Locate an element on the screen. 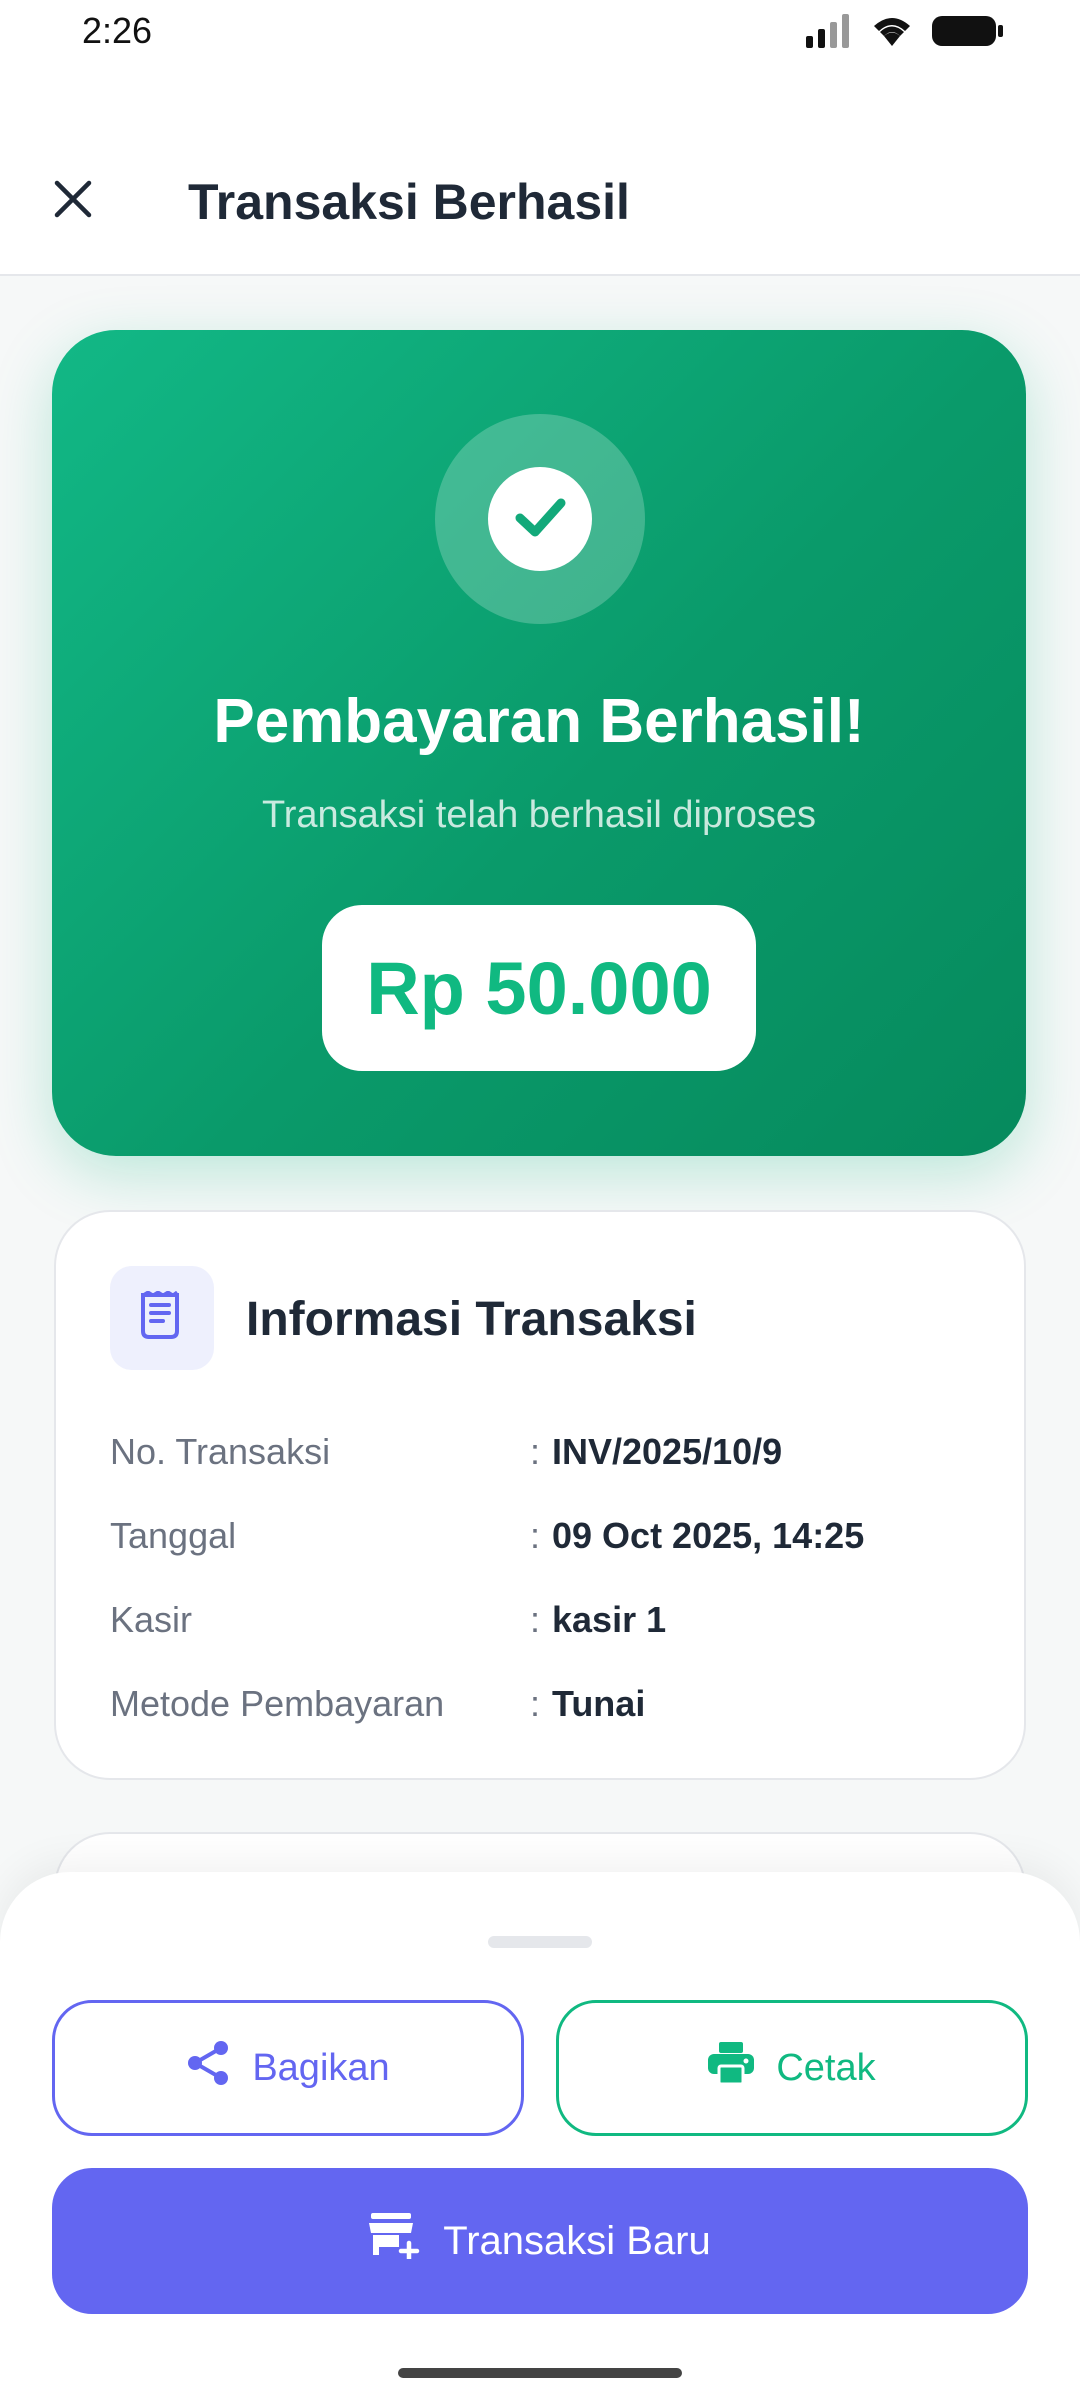 The height and width of the screenshot is (2400, 1080). receipt-icon is located at coordinates (162, 1317).